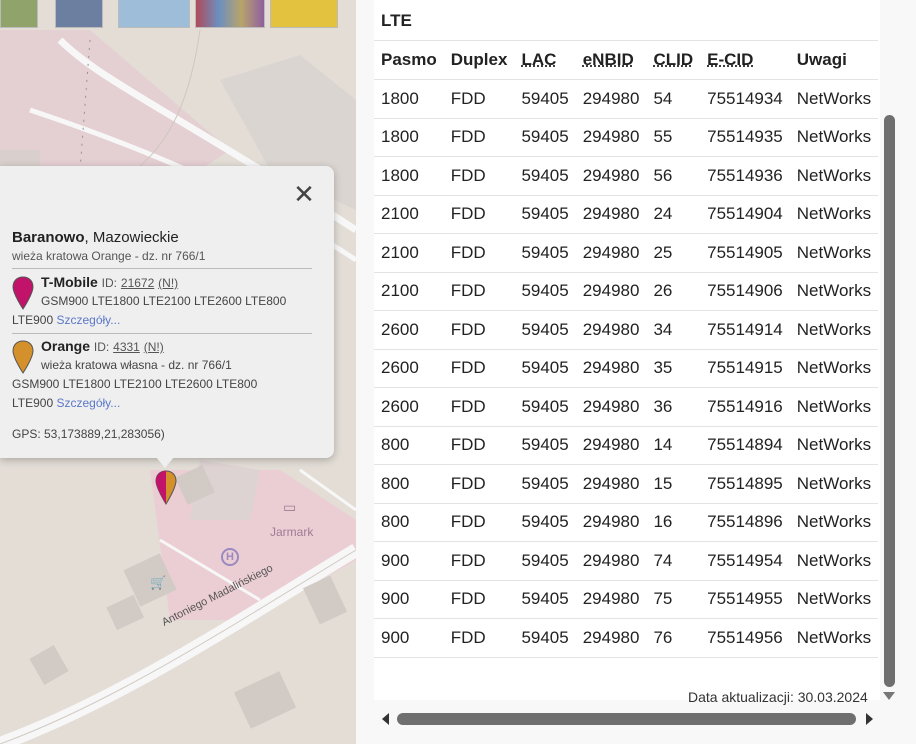 The width and height of the screenshot is (916, 744). Describe the element at coordinates (673, 214) in the screenshot. I see `table-cell: 24` at that location.